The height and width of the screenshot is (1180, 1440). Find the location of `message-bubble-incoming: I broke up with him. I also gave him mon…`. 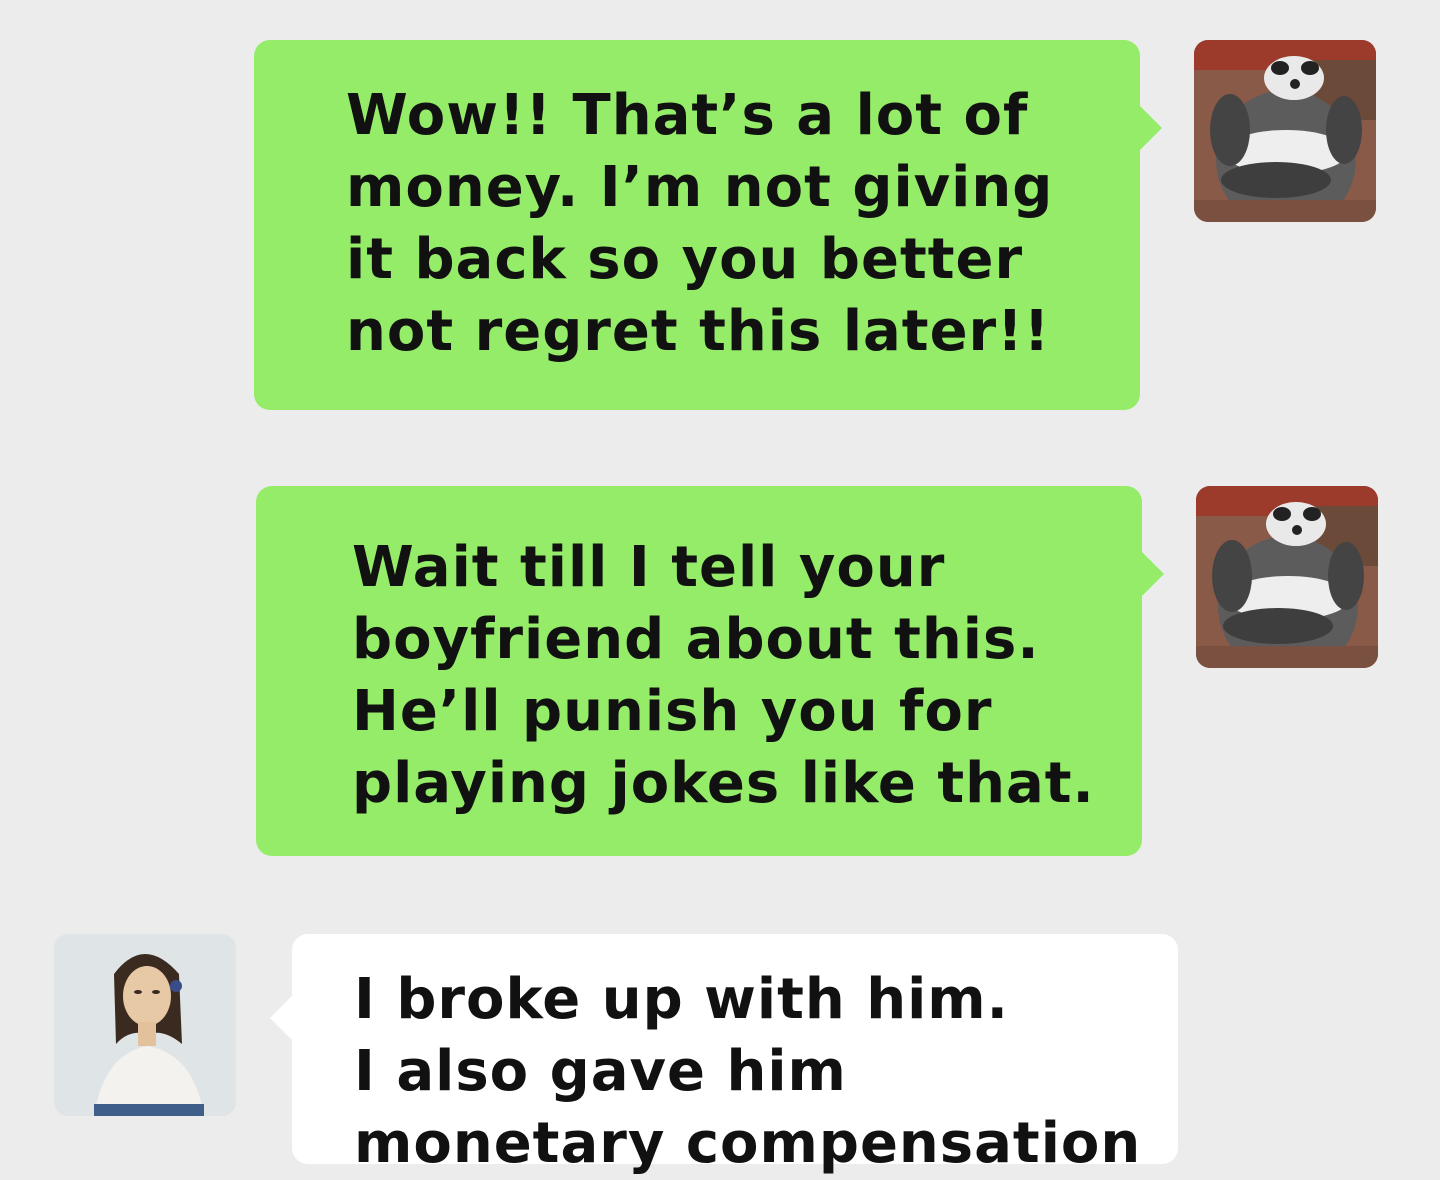

message-bubble-incoming: I broke up with him. I also gave him mon… is located at coordinates (724, 1055).